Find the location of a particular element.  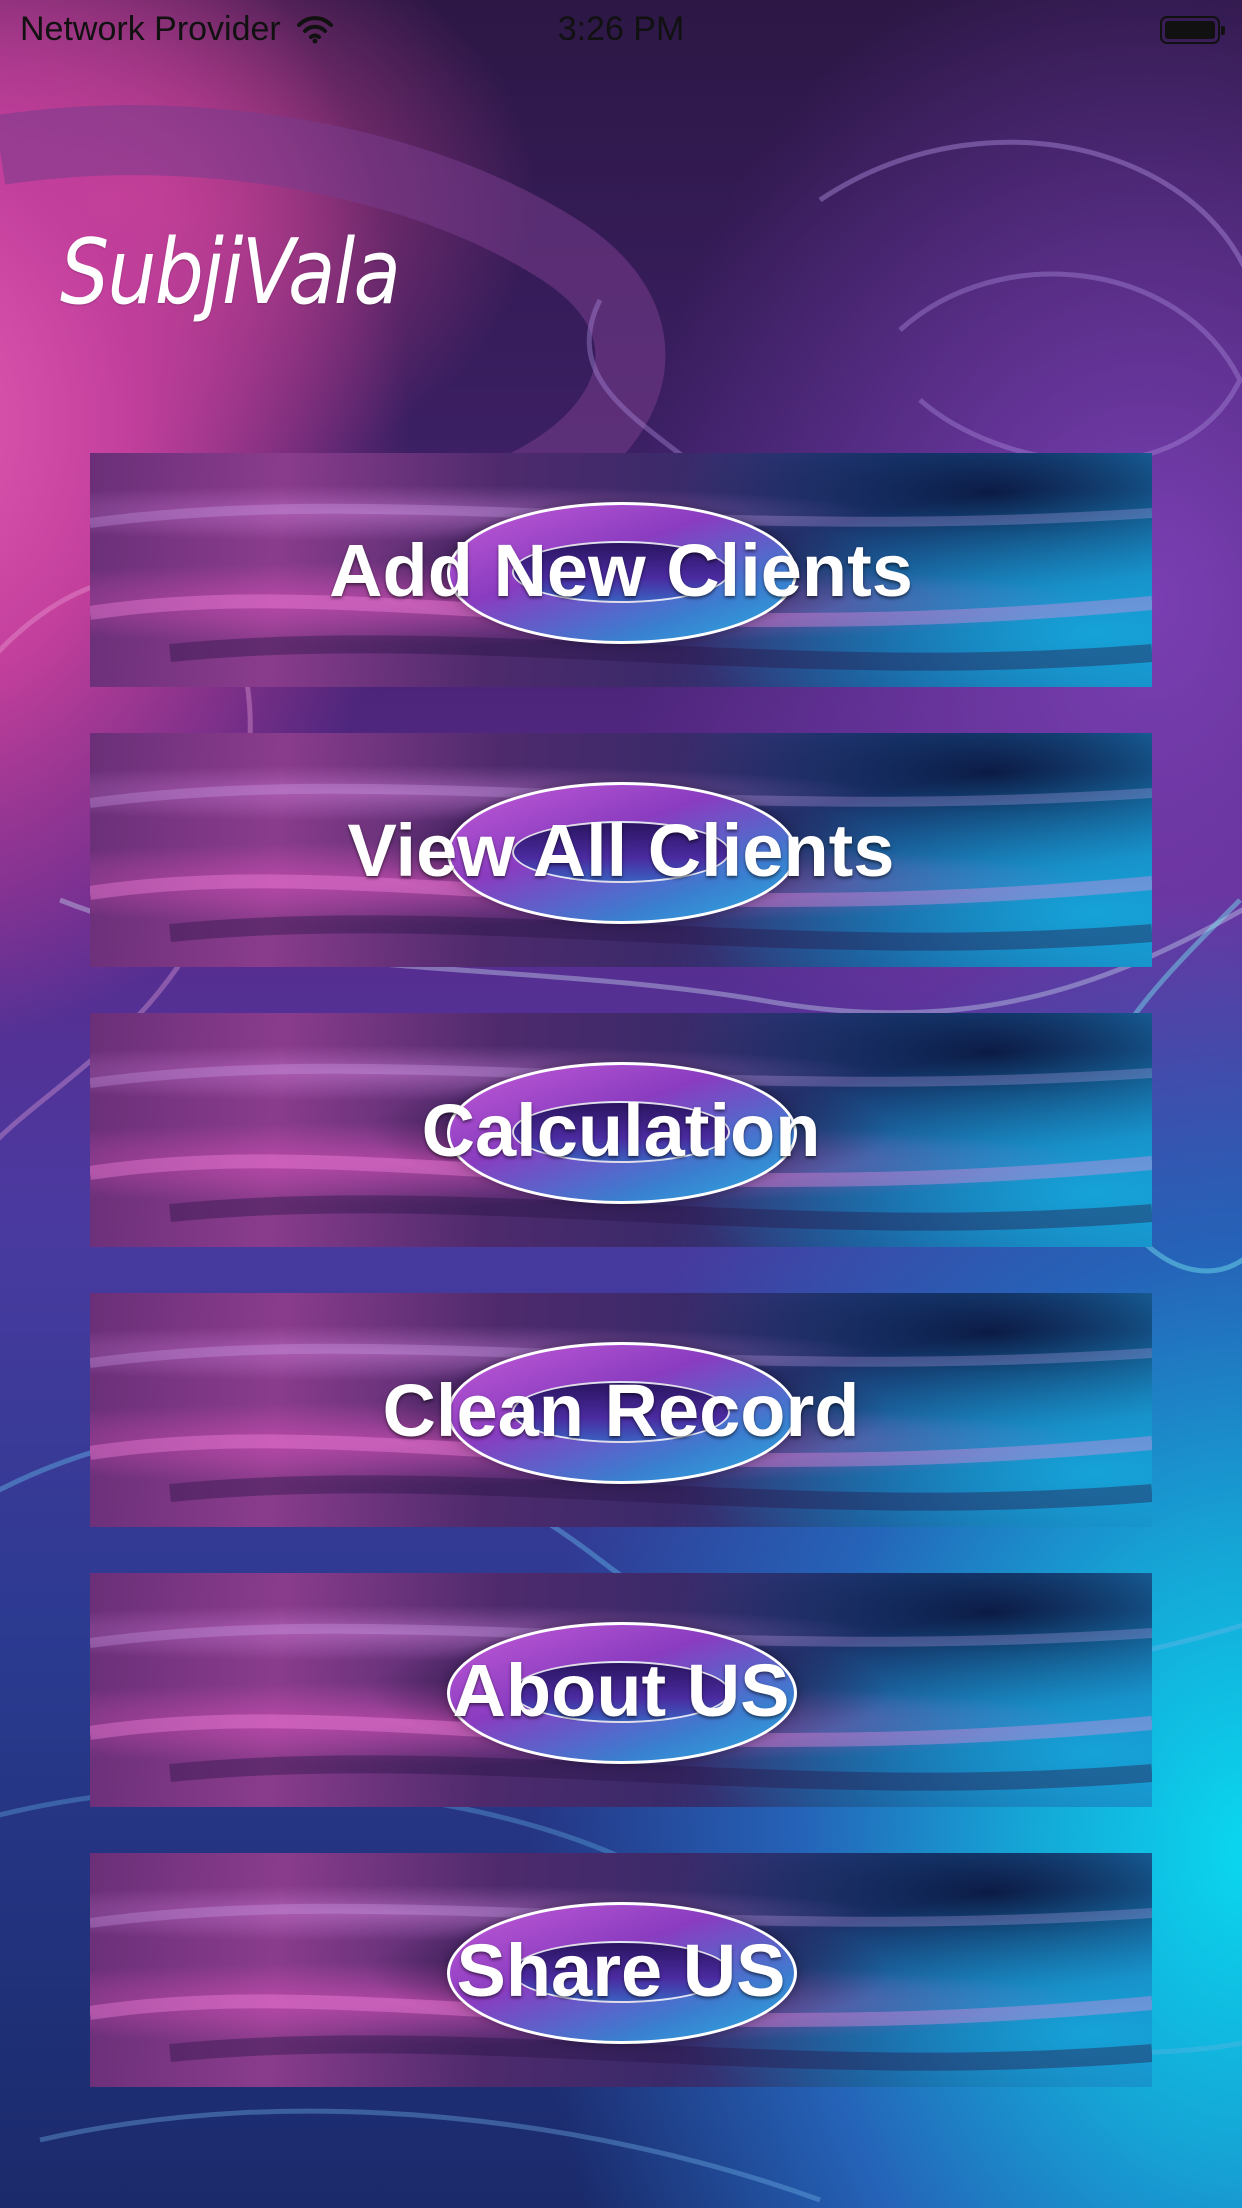

calculation-button: Calculation is located at coordinates (621, 1130).